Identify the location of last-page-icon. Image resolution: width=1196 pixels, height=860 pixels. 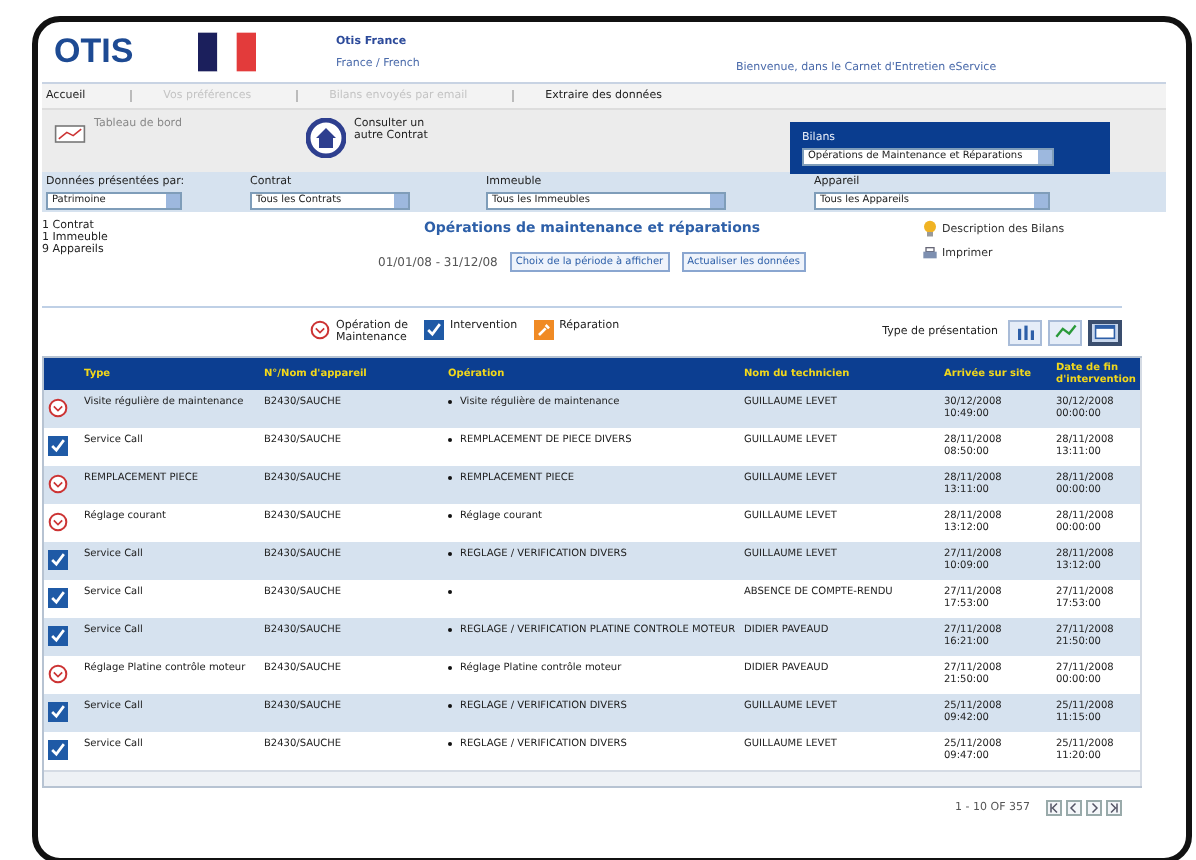
(1114, 808).